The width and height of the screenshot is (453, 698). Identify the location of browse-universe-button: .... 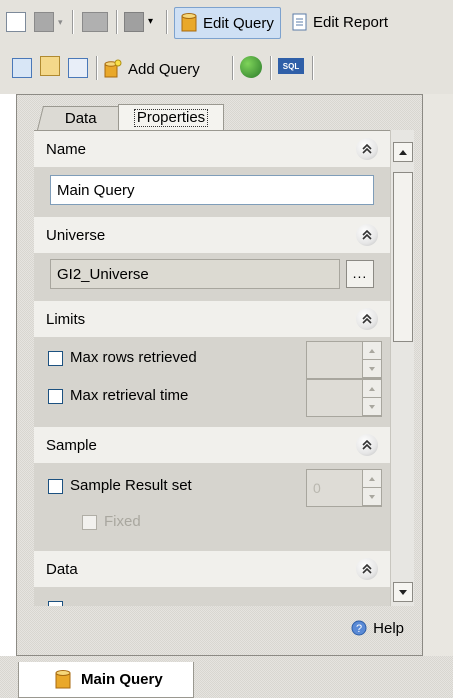
(360, 274).